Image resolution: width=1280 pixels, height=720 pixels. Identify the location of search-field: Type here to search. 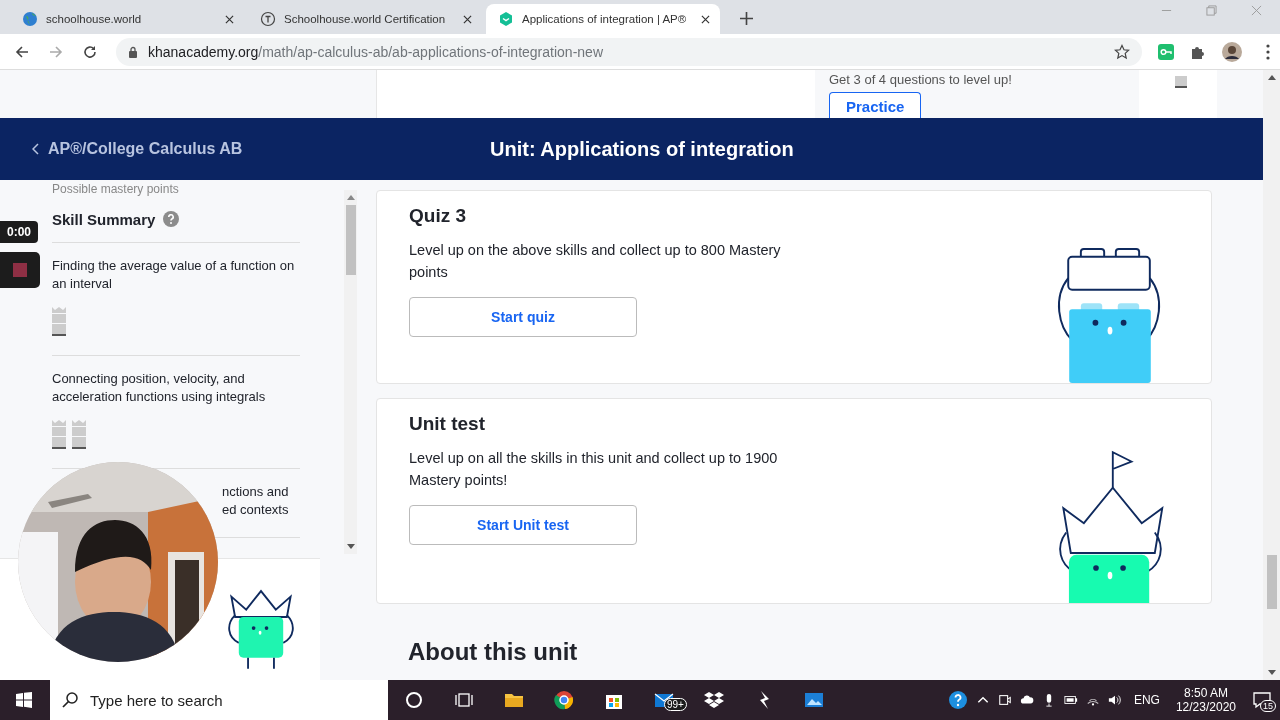
(220, 700).